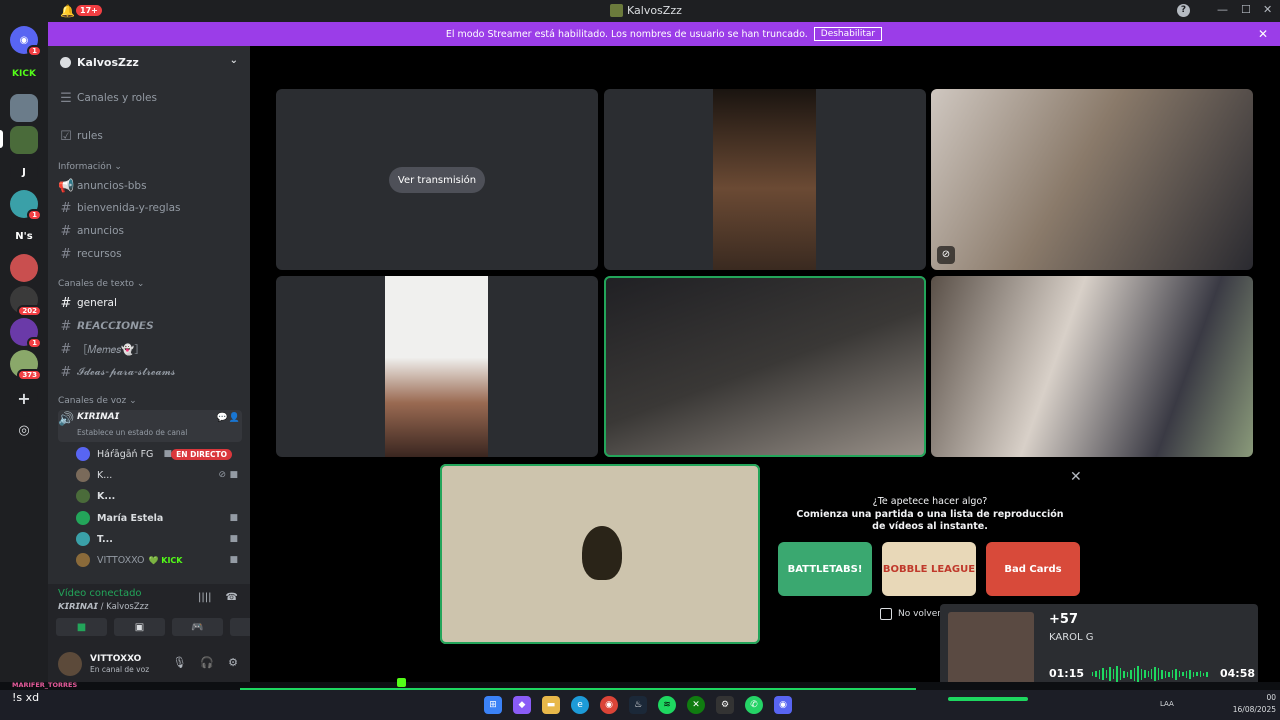 This screenshot has width=1280, height=720. Describe the element at coordinates (600, 554) in the screenshot. I see `video-tile-avatar` at that location.